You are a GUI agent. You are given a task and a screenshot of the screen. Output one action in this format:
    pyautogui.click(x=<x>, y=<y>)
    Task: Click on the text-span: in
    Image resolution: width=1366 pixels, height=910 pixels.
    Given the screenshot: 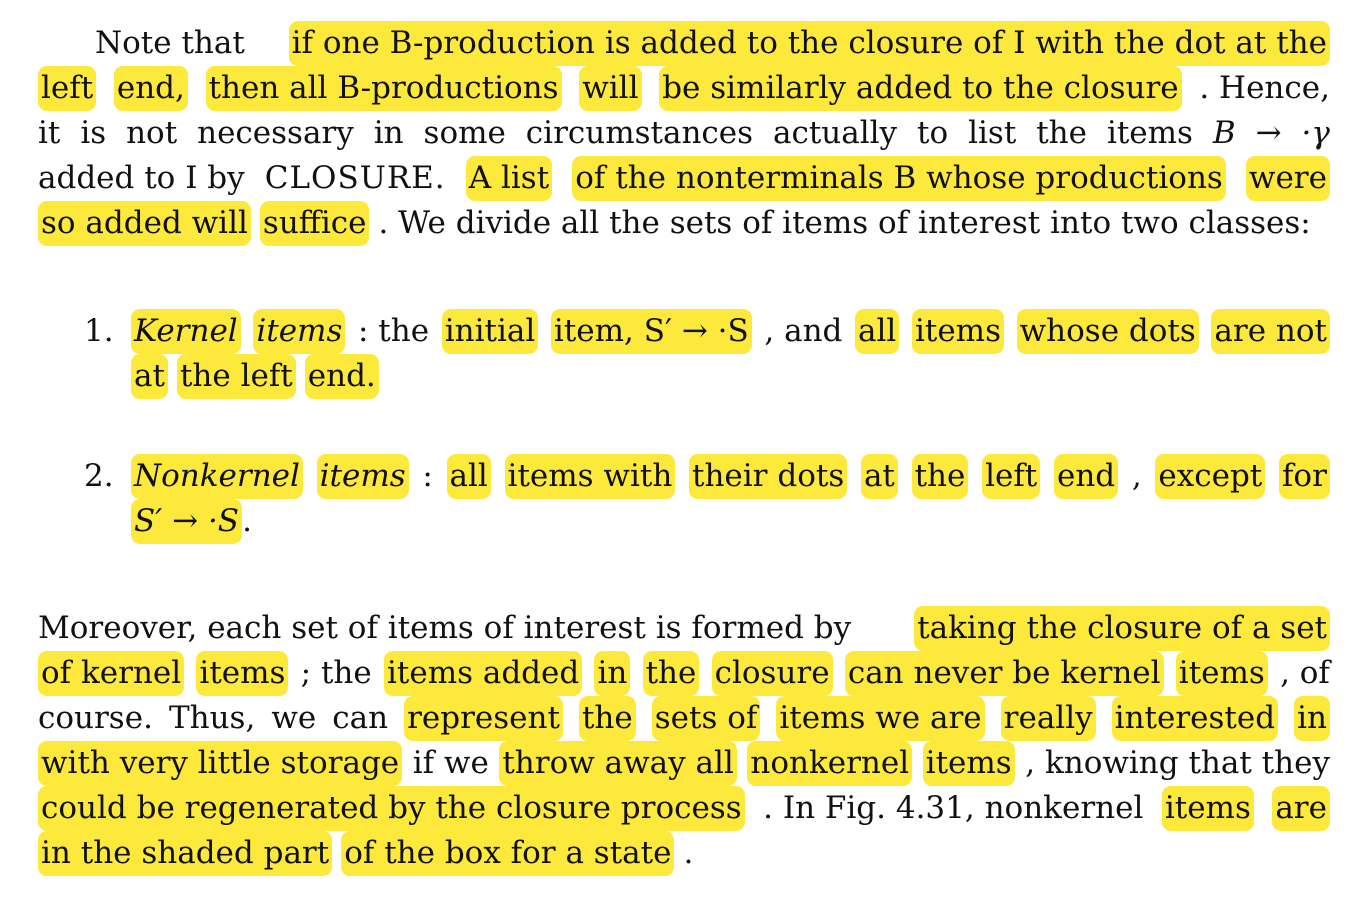 What is the action you would take?
    pyautogui.click(x=388, y=133)
    